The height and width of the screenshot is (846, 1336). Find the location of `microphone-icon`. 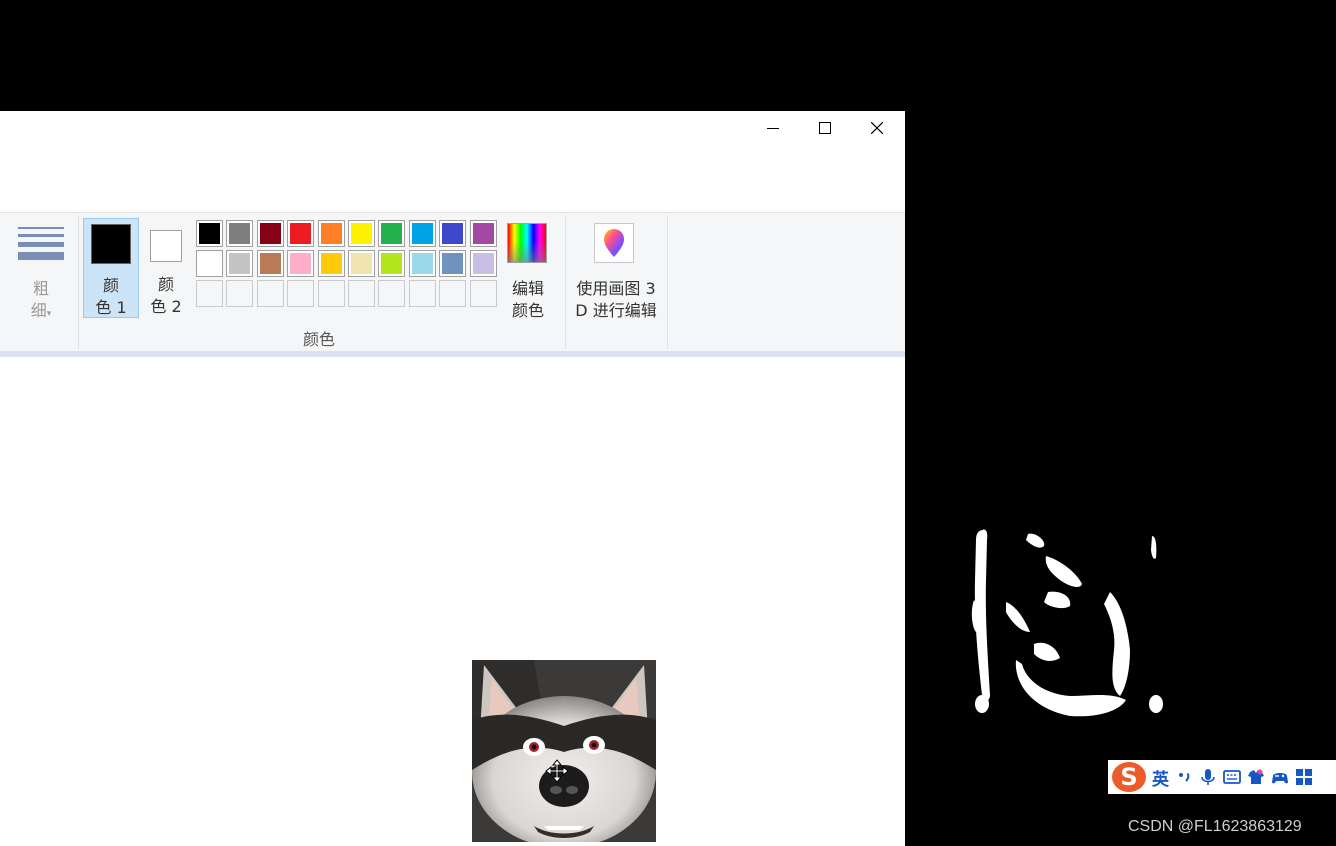

microphone-icon is located at coordinates (1208, 777).